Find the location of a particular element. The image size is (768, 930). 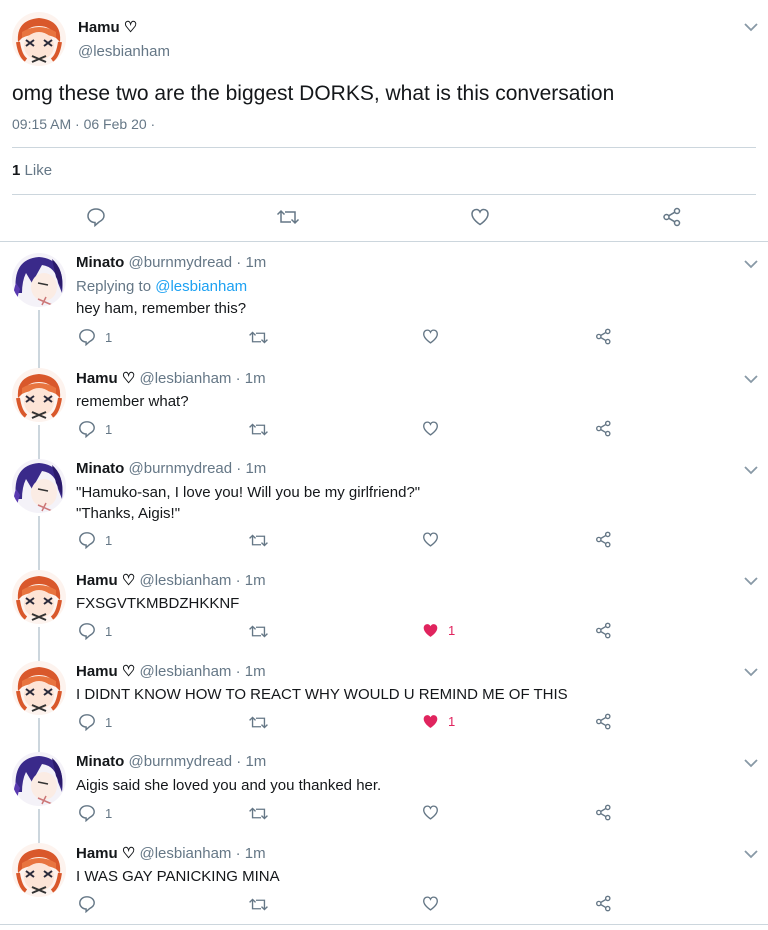

reply-count: 1 is located at coordinates (109, 337).